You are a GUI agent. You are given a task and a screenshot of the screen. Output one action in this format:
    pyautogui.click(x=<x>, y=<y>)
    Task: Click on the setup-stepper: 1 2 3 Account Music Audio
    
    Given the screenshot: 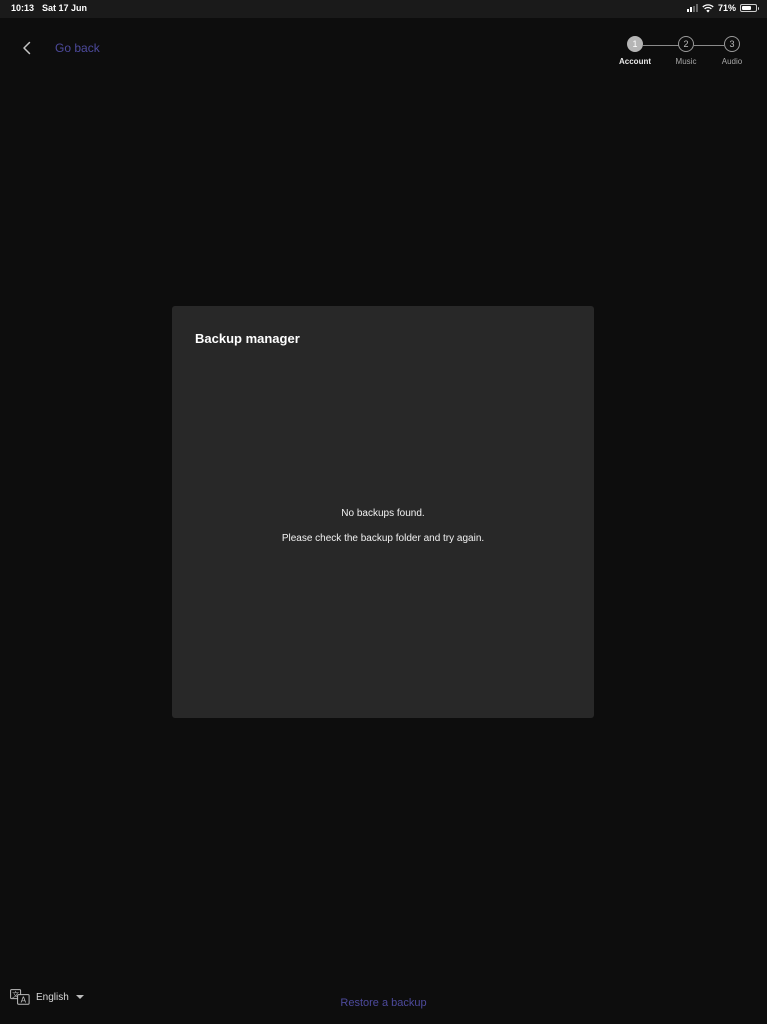 What is the action you would take?
    pyautogui.click(x=383, y=40)
    